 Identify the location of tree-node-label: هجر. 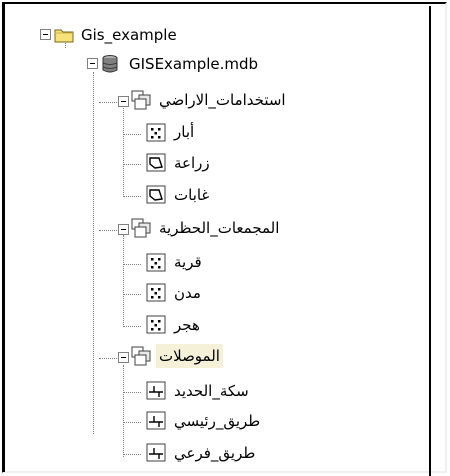
(187, 325).